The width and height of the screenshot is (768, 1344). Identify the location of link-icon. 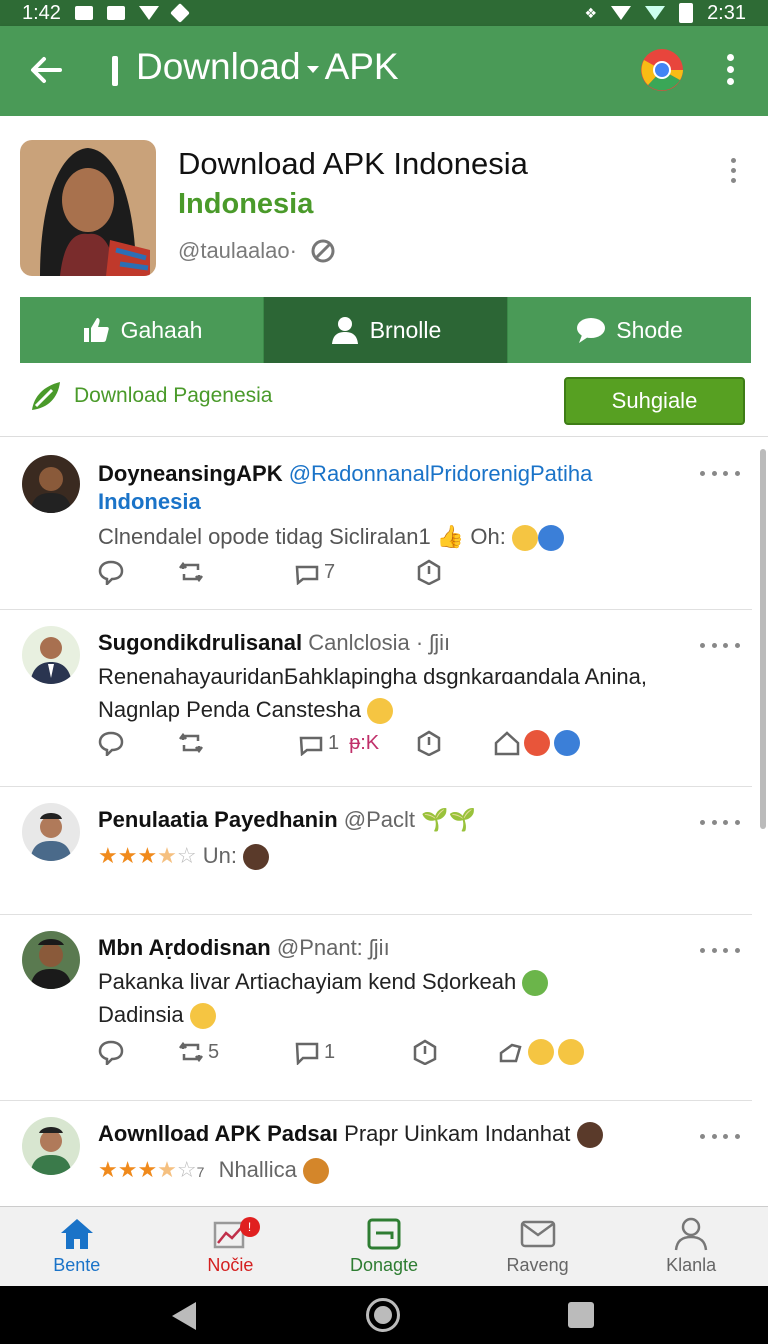
(323, 251).